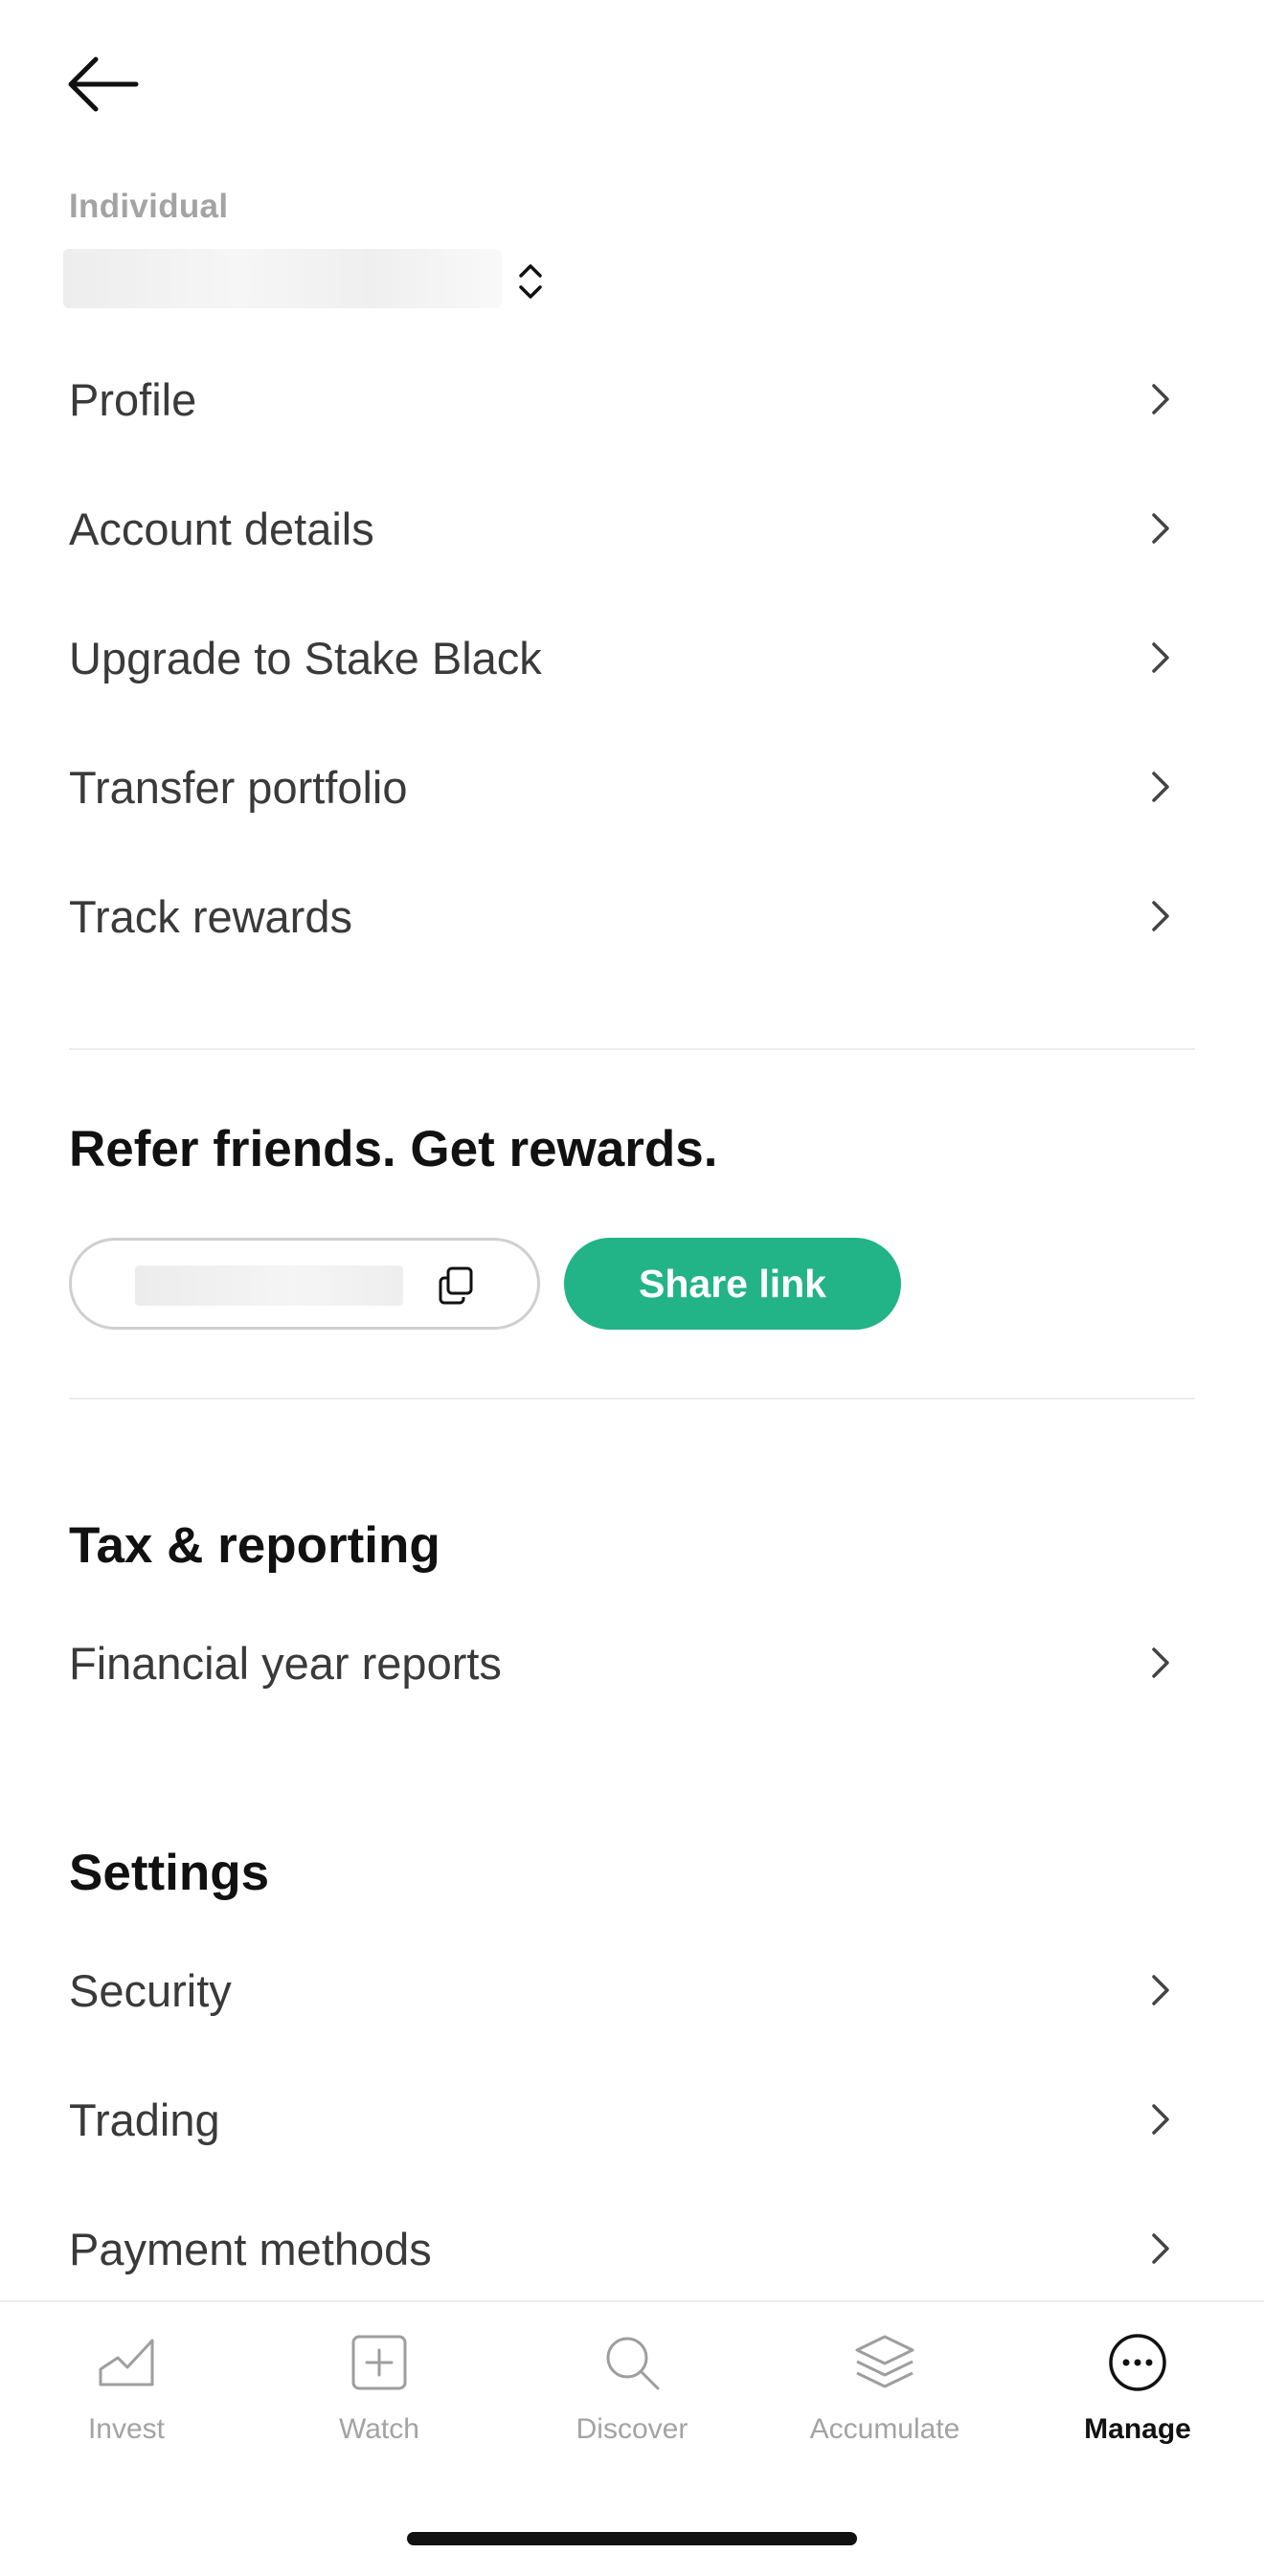 This screenshot has width=1264, height=2576. Describe the element at coordinates (632, 2429) in the screenshot. I see `tab-label: Discover` at that location.